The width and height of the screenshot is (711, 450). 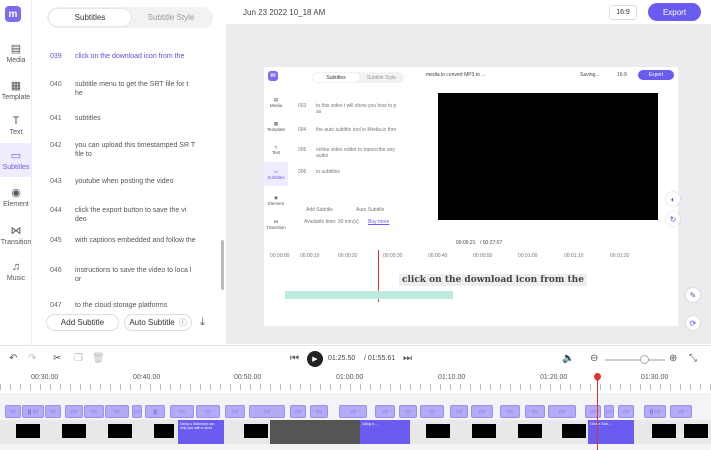 What do you see at coordinates (276, 174) in the screenshot?
I see `inner-nav-subtitles: ▭ Subtitles` at bounding box center [276, 174].